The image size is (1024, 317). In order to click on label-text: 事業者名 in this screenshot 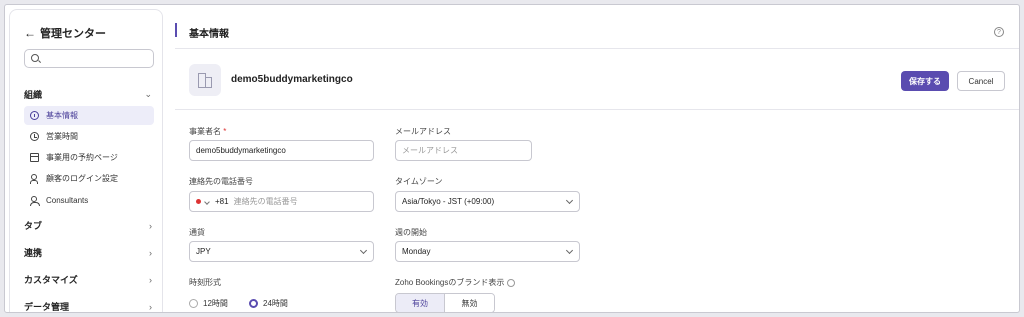, I will do `click(205, 131)`.